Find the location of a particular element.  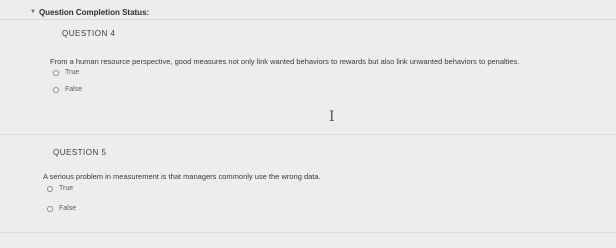

chevron-down-icon: ▼ is located at coordinates (33, 12).